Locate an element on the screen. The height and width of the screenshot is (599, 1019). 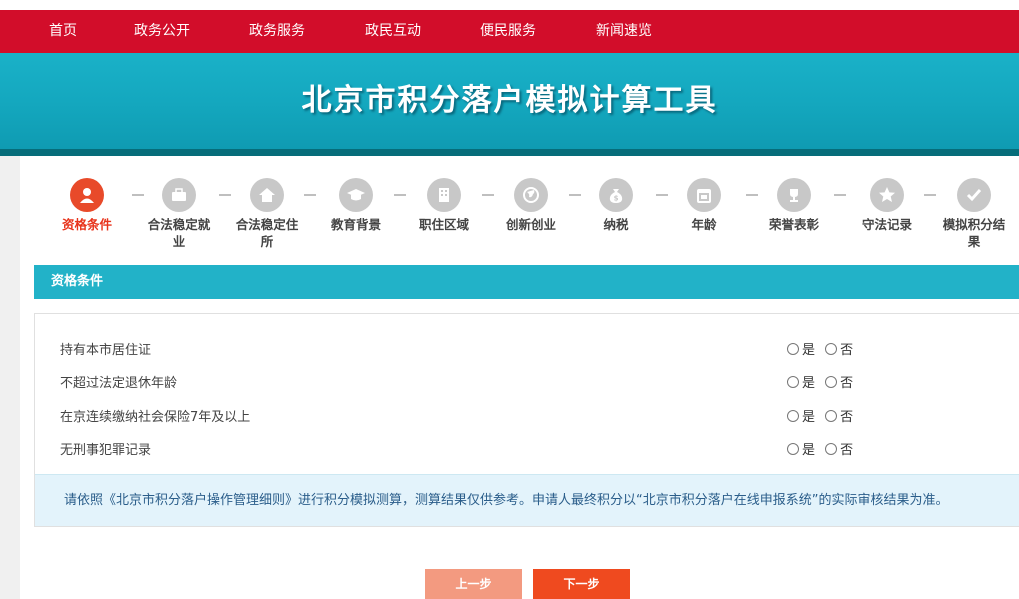
next-step-button: 下一步 is located at coordinates (581, 584).